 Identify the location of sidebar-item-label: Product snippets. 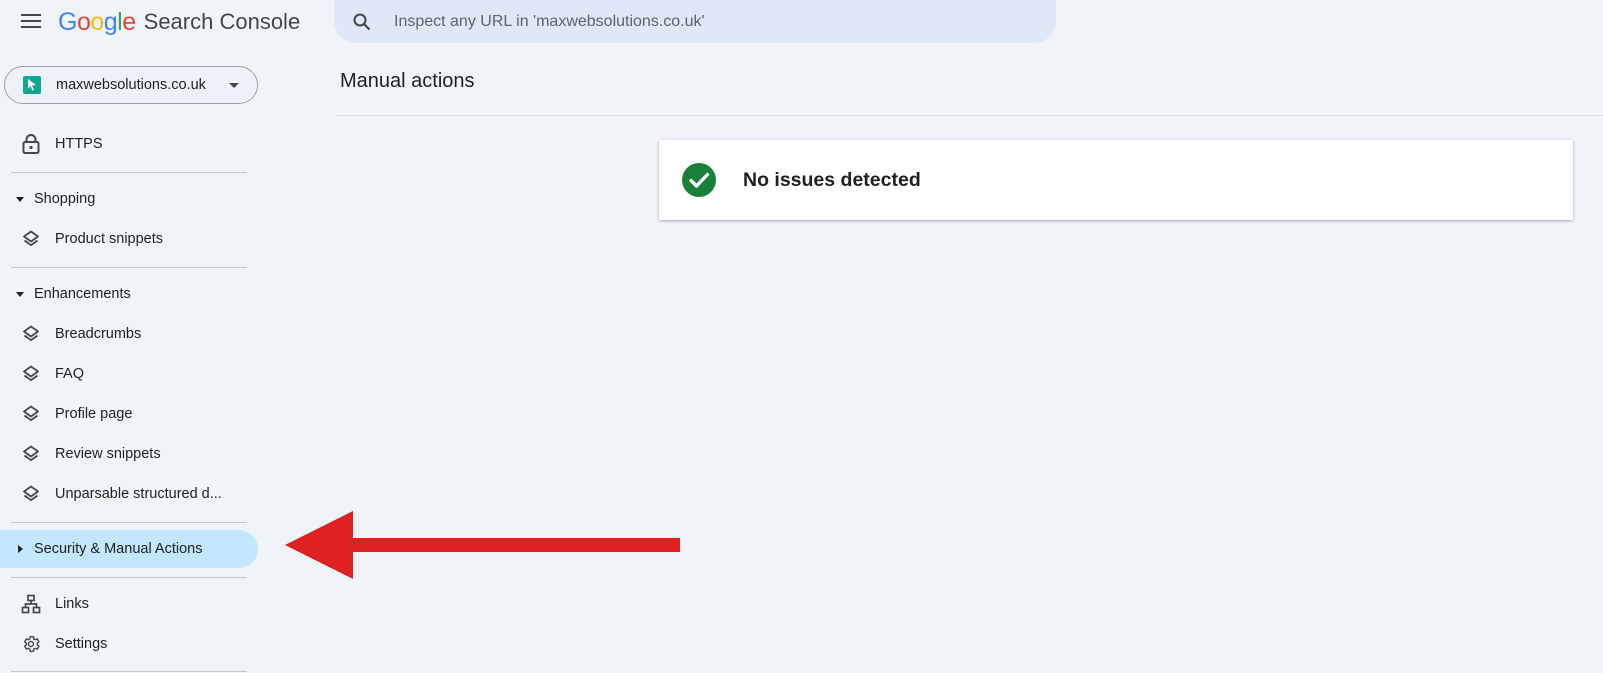
(109, 239).